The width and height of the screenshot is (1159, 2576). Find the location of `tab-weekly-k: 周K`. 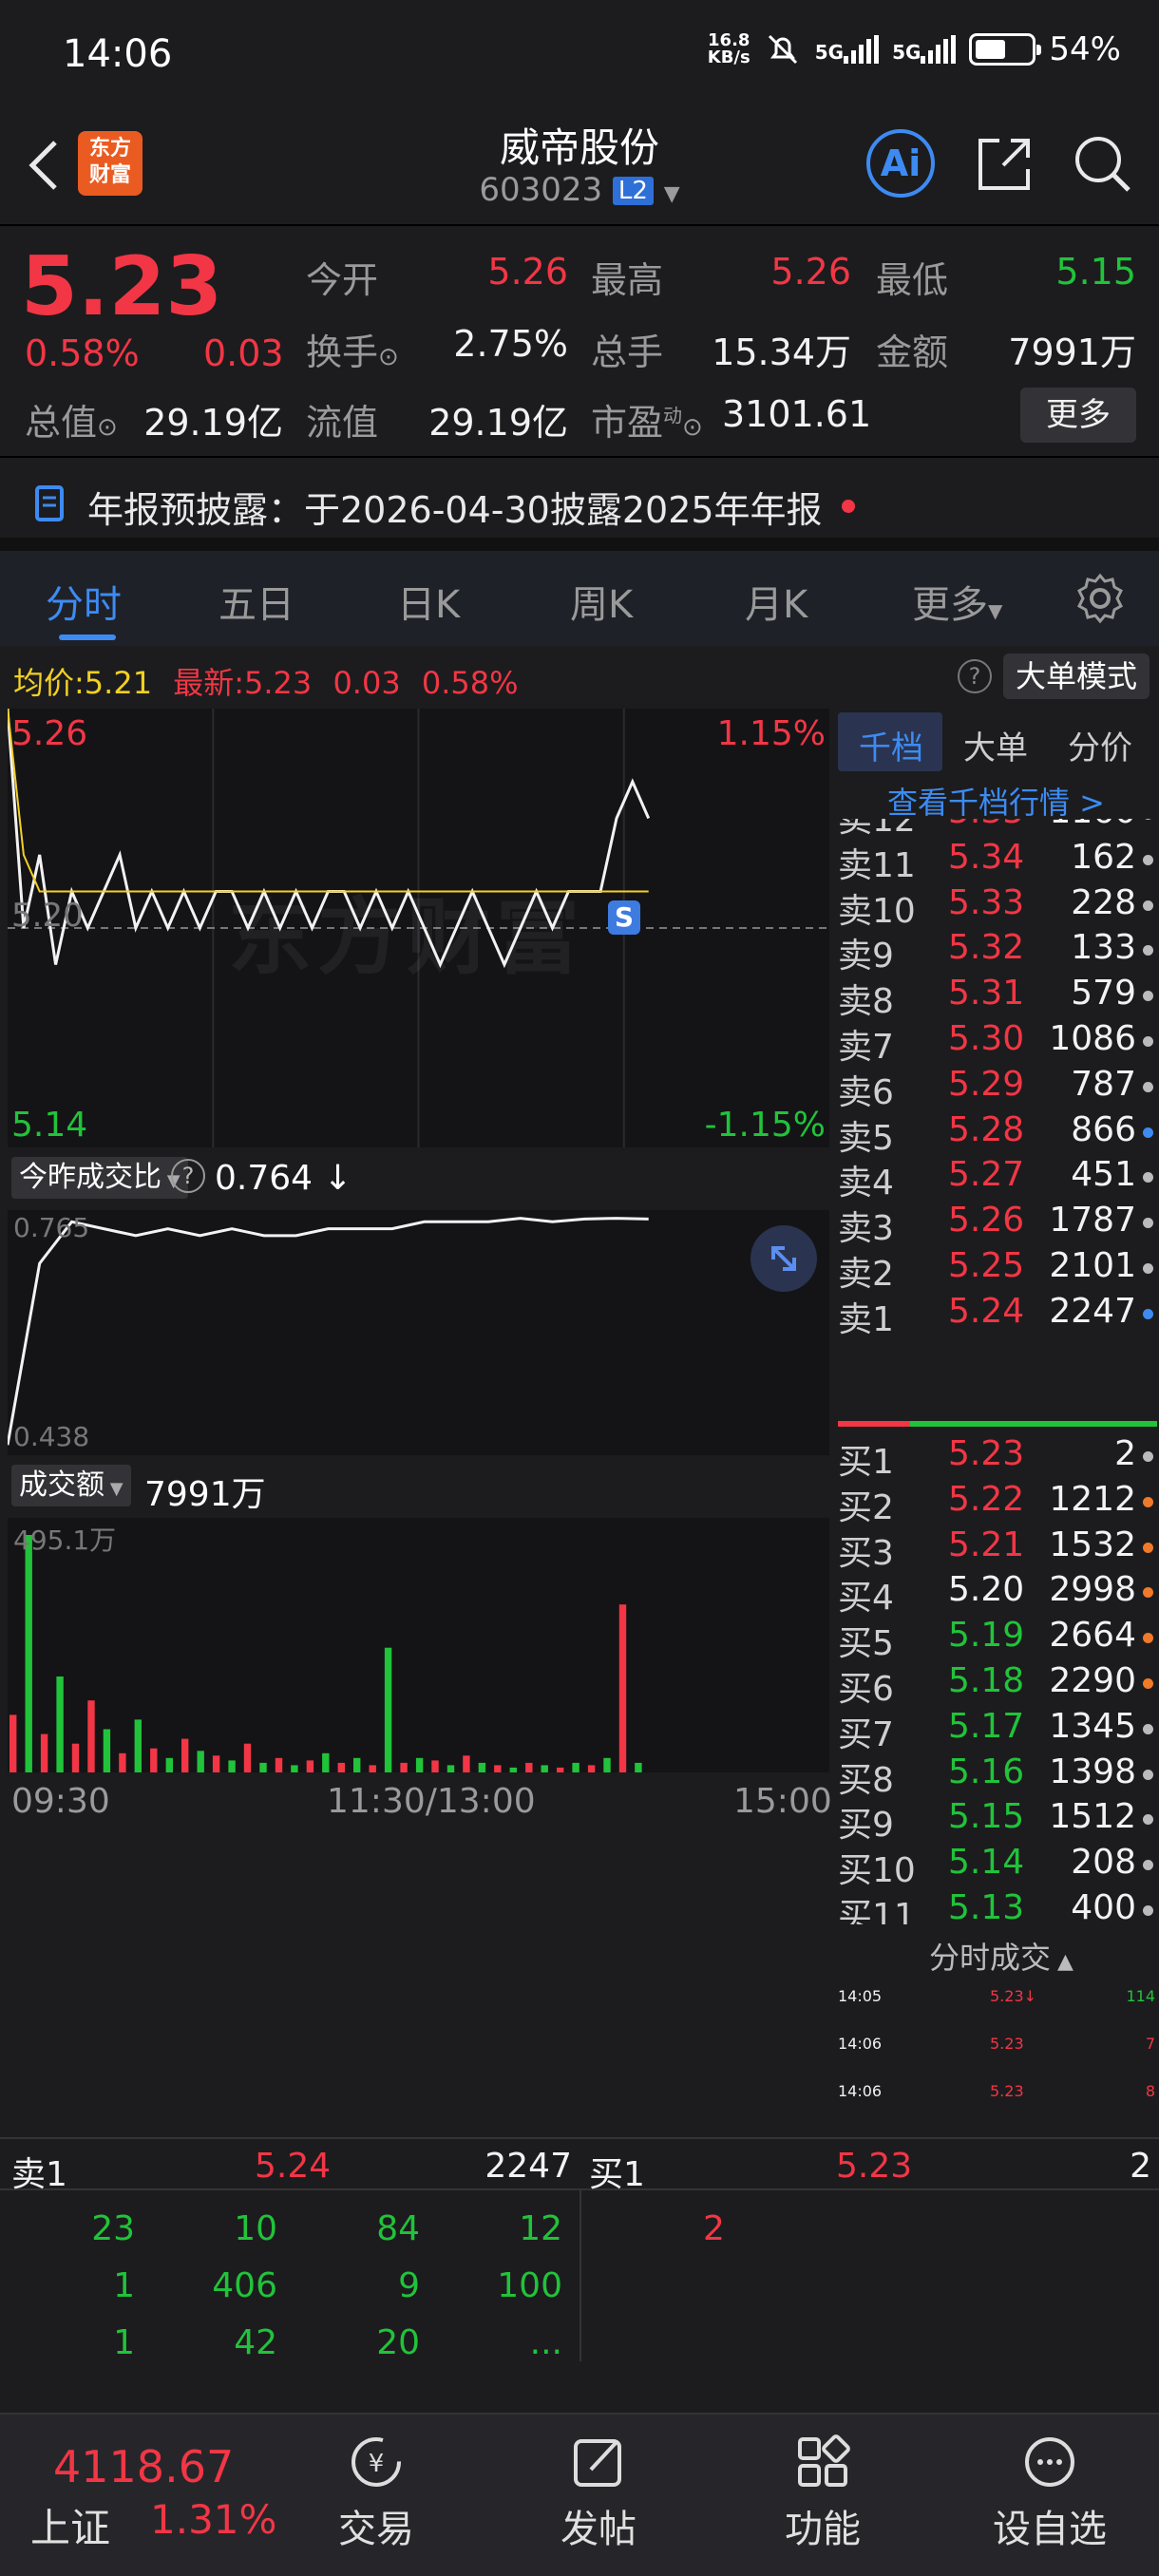

tab-weekly-k: 周K is located at coordinates (601, 601).